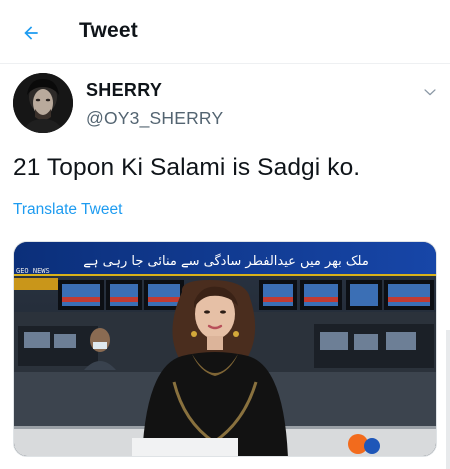 The width and height of the screenshot is (450, 469). What do you see at coordinates (108, 30) in the screenshot?
I see `page-title: Tweet` at bounding box center [108, 30].